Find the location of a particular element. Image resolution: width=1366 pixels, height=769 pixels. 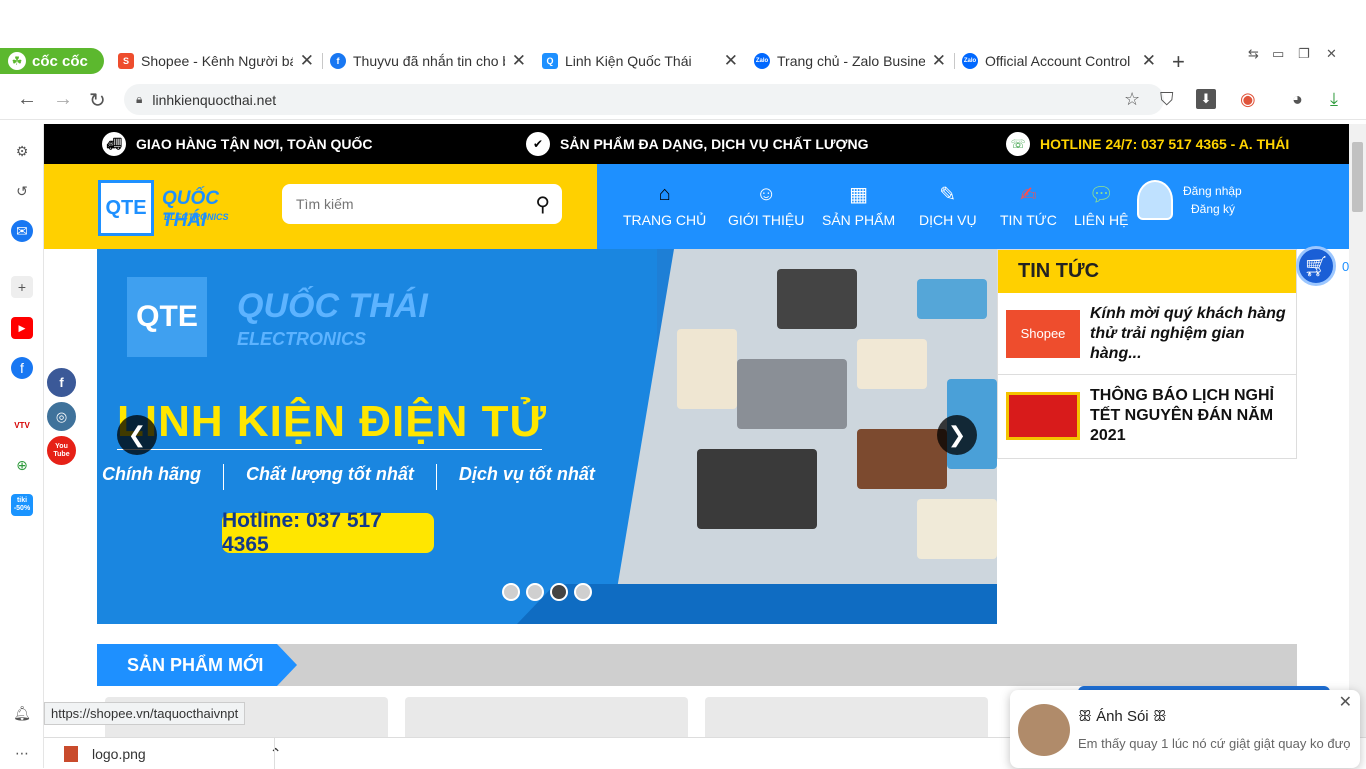

shield-icon: ⛉ is located at coordinates (1167, 99).